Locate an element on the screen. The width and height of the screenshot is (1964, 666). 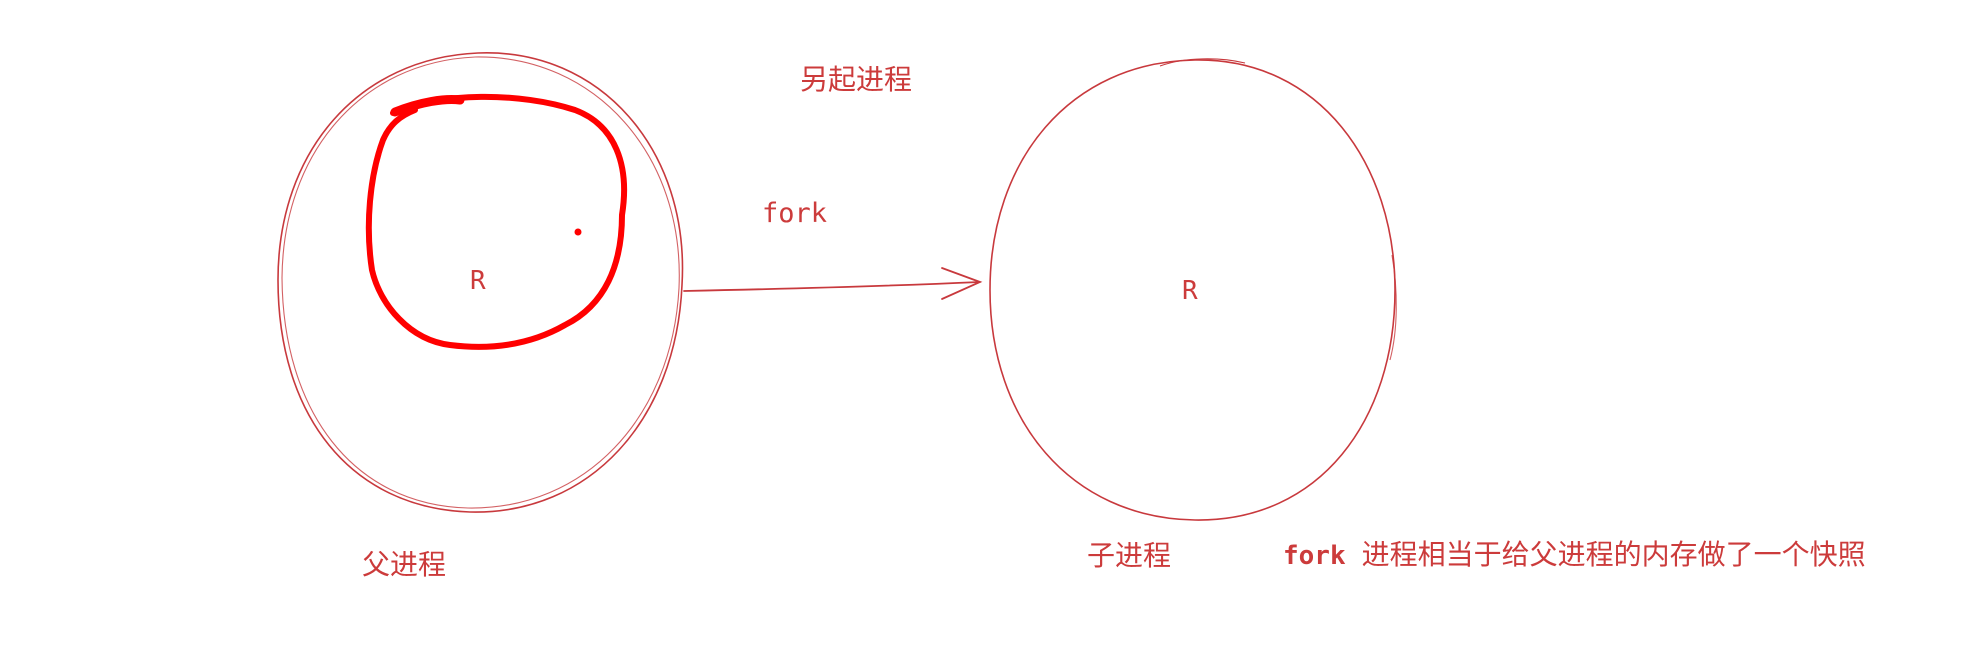
child-process-label: 子进程 is located at coordinates (1129, 555).